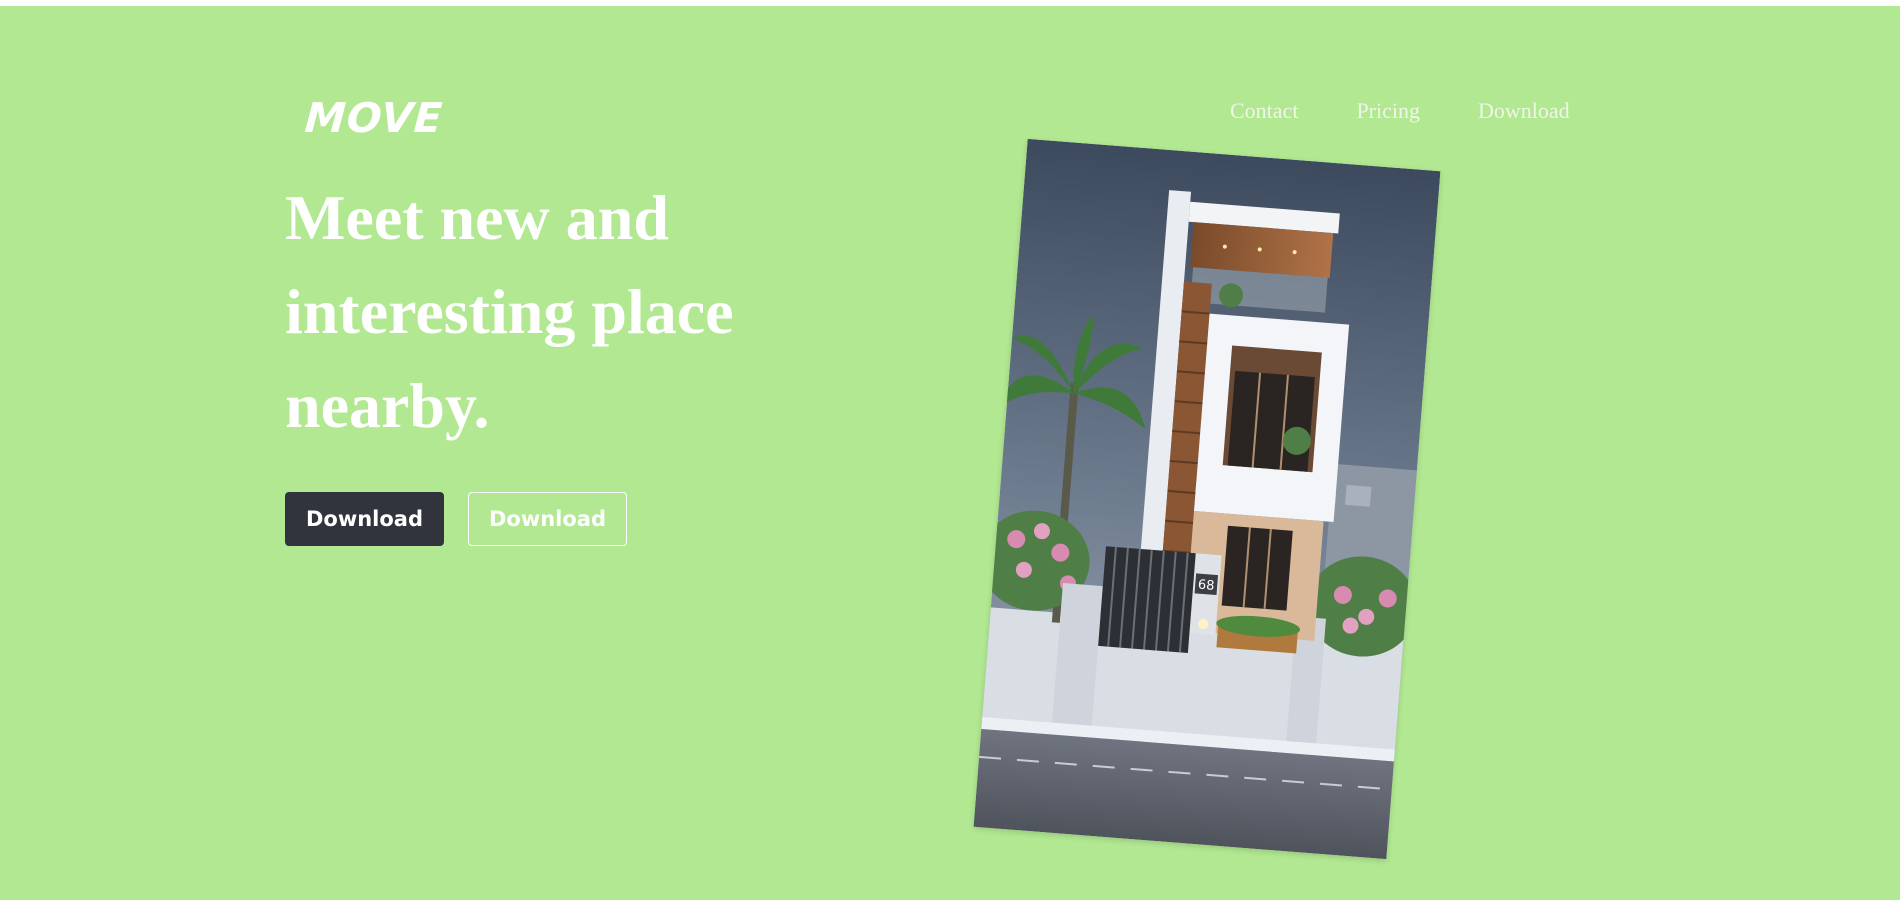 The width and height of the screenshot is (1900, 901). I want to click on logo: MOVE, so click(373, 118).